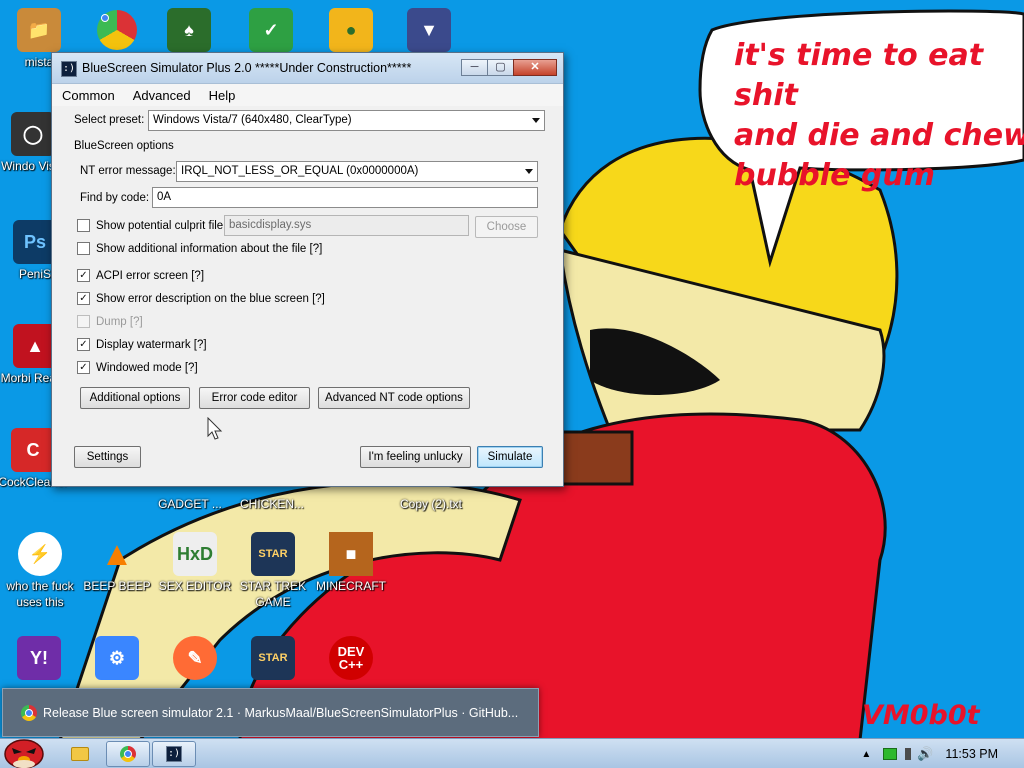 The image size is (1024, 768). I want to click on settings-icon: ⚙, so click(117, 658).